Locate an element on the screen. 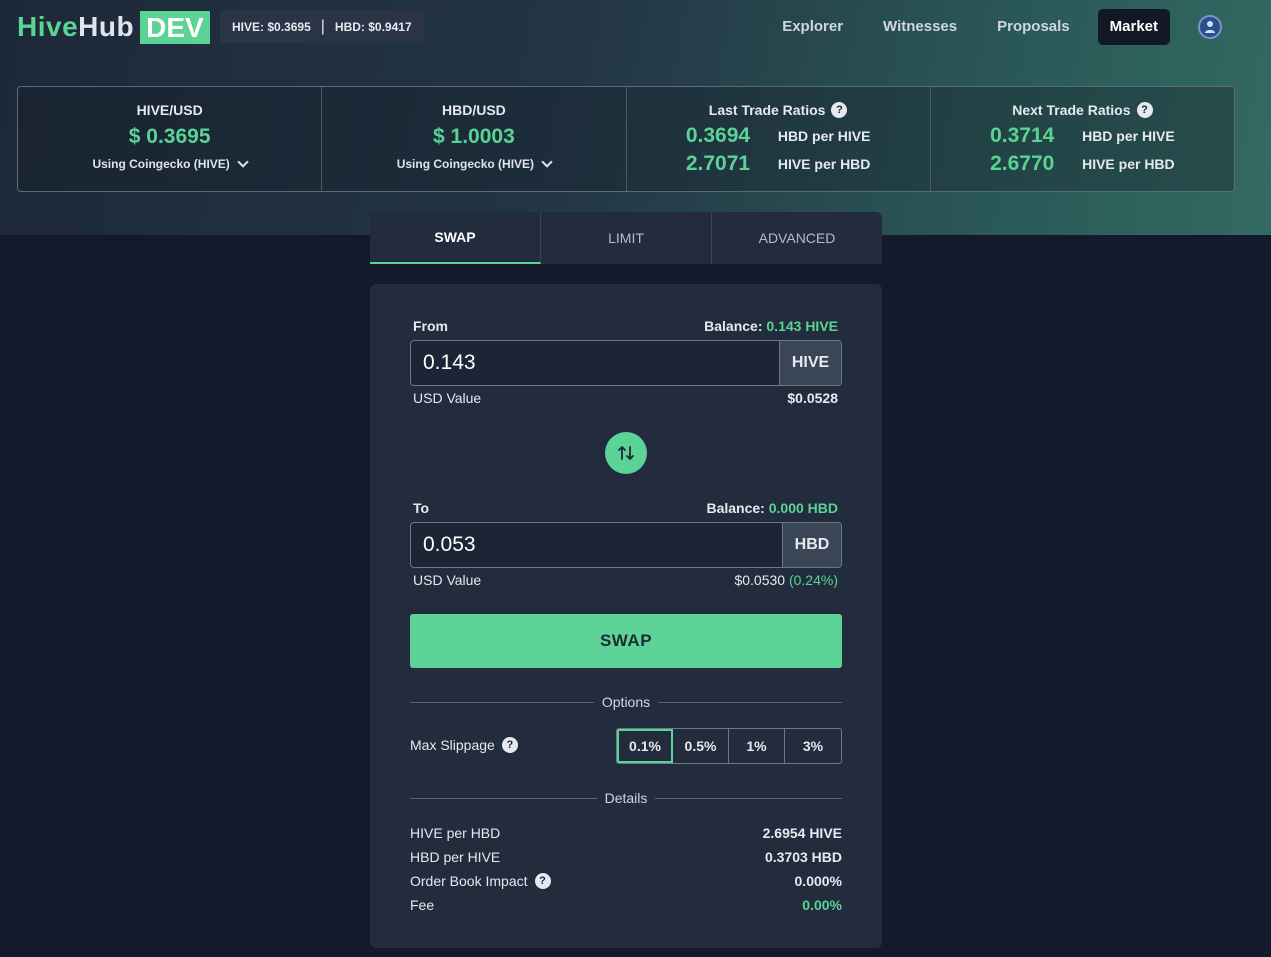  detail-value: 0.3703 HBD is located at coordinates (803, 857).